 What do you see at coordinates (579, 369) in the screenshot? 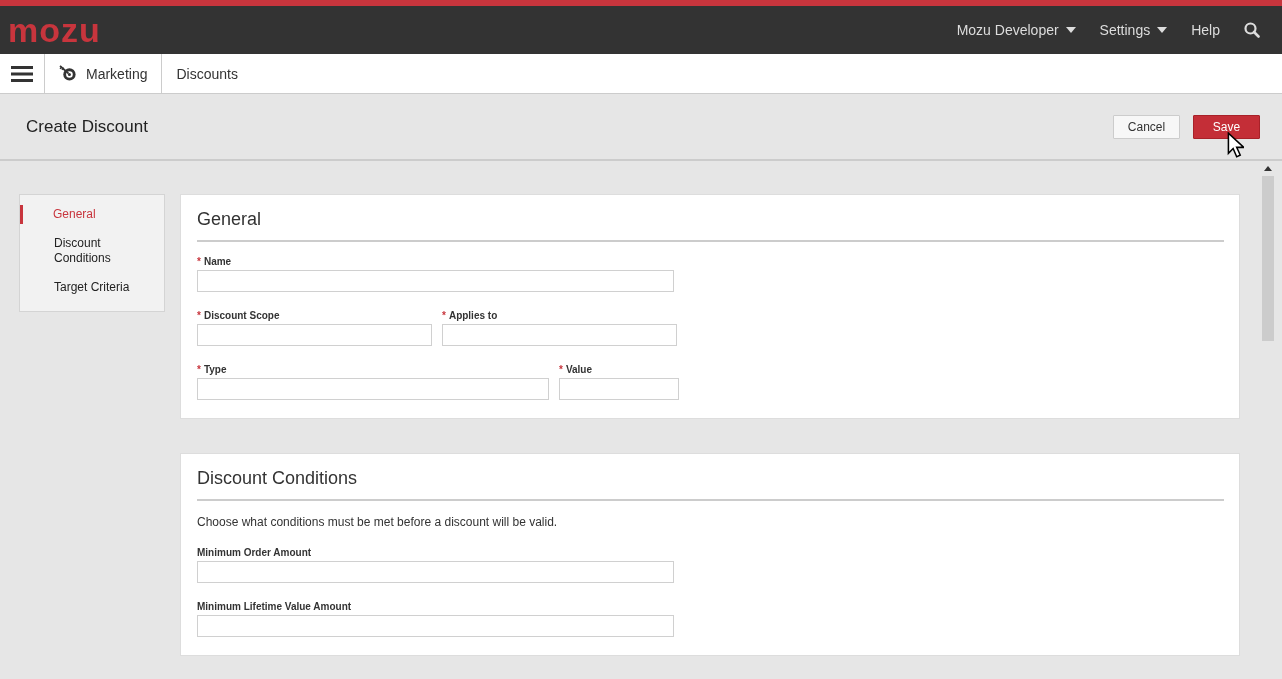
I see `field-label: Value` at bounding box center [579, 369].